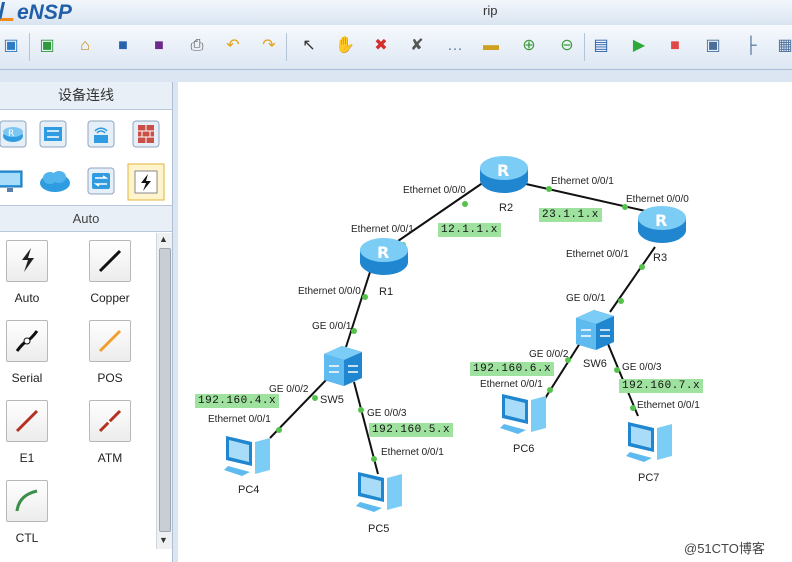 The image size is (792, 562). Describe the element at coordinates (661, 386) in the screenshot. I see `subnet-tag: 192.160.7.x` at that location.